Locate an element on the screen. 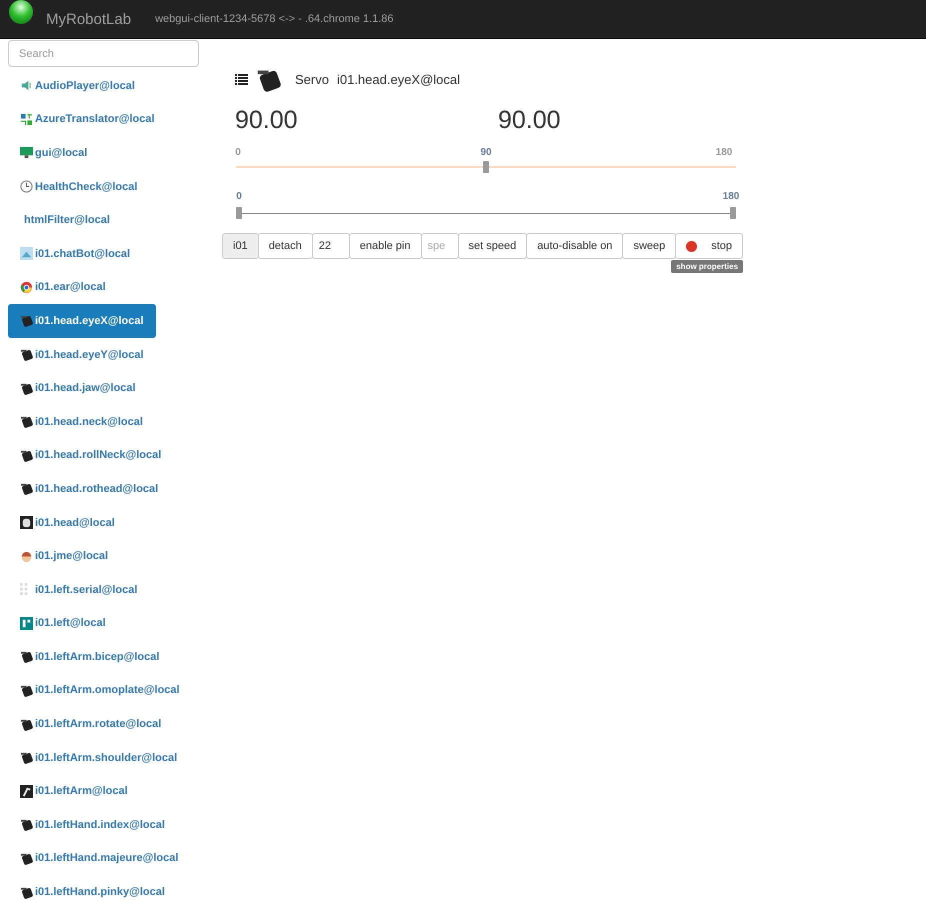 This screenshot has height=917, width=926. chatbot-icon is located at coordinates (26, 253).